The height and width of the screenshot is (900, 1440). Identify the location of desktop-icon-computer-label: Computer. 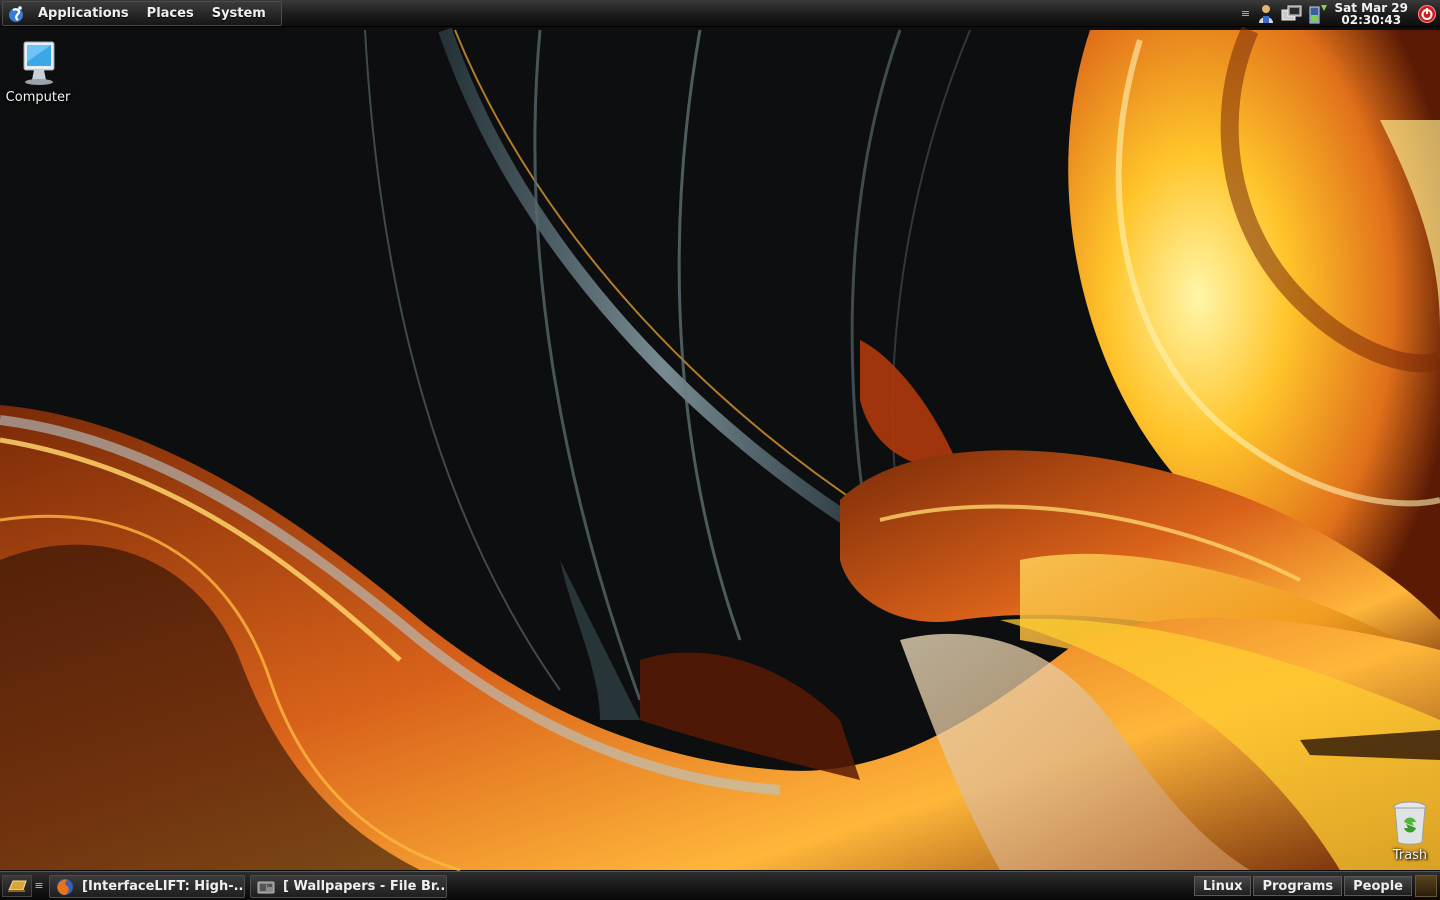
(38, 97).